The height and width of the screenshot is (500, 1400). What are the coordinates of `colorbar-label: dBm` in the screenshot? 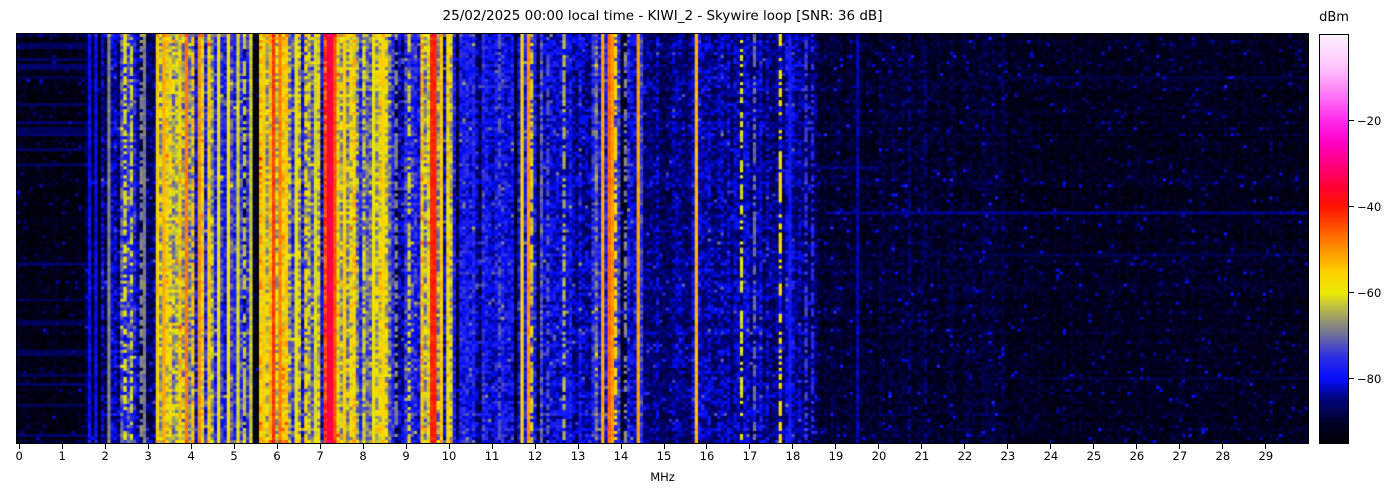 It's located at (1334, 17).